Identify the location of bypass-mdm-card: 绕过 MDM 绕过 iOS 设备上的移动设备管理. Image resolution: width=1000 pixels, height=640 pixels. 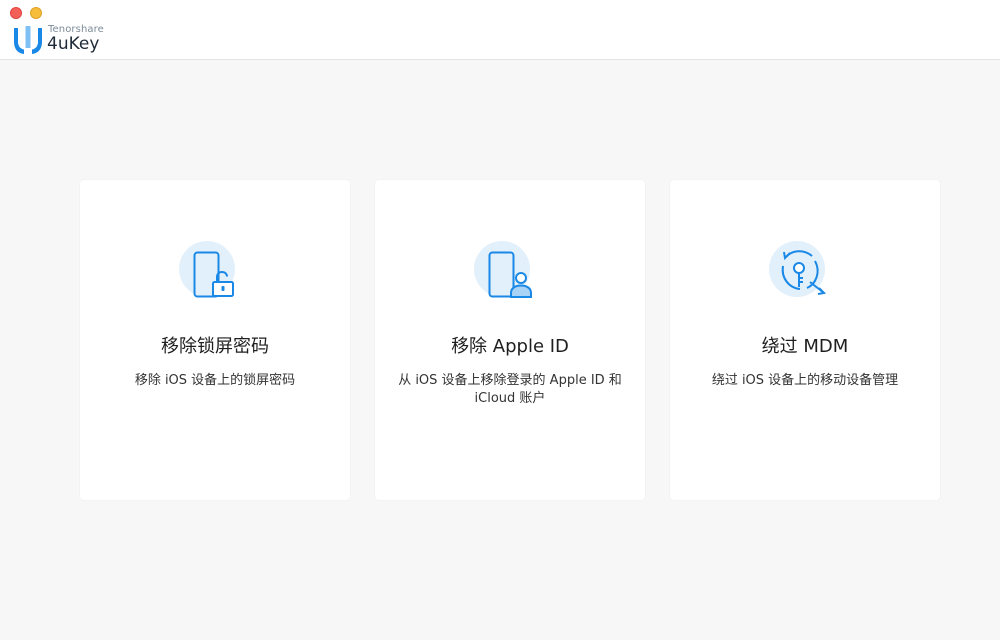
(805, 340).